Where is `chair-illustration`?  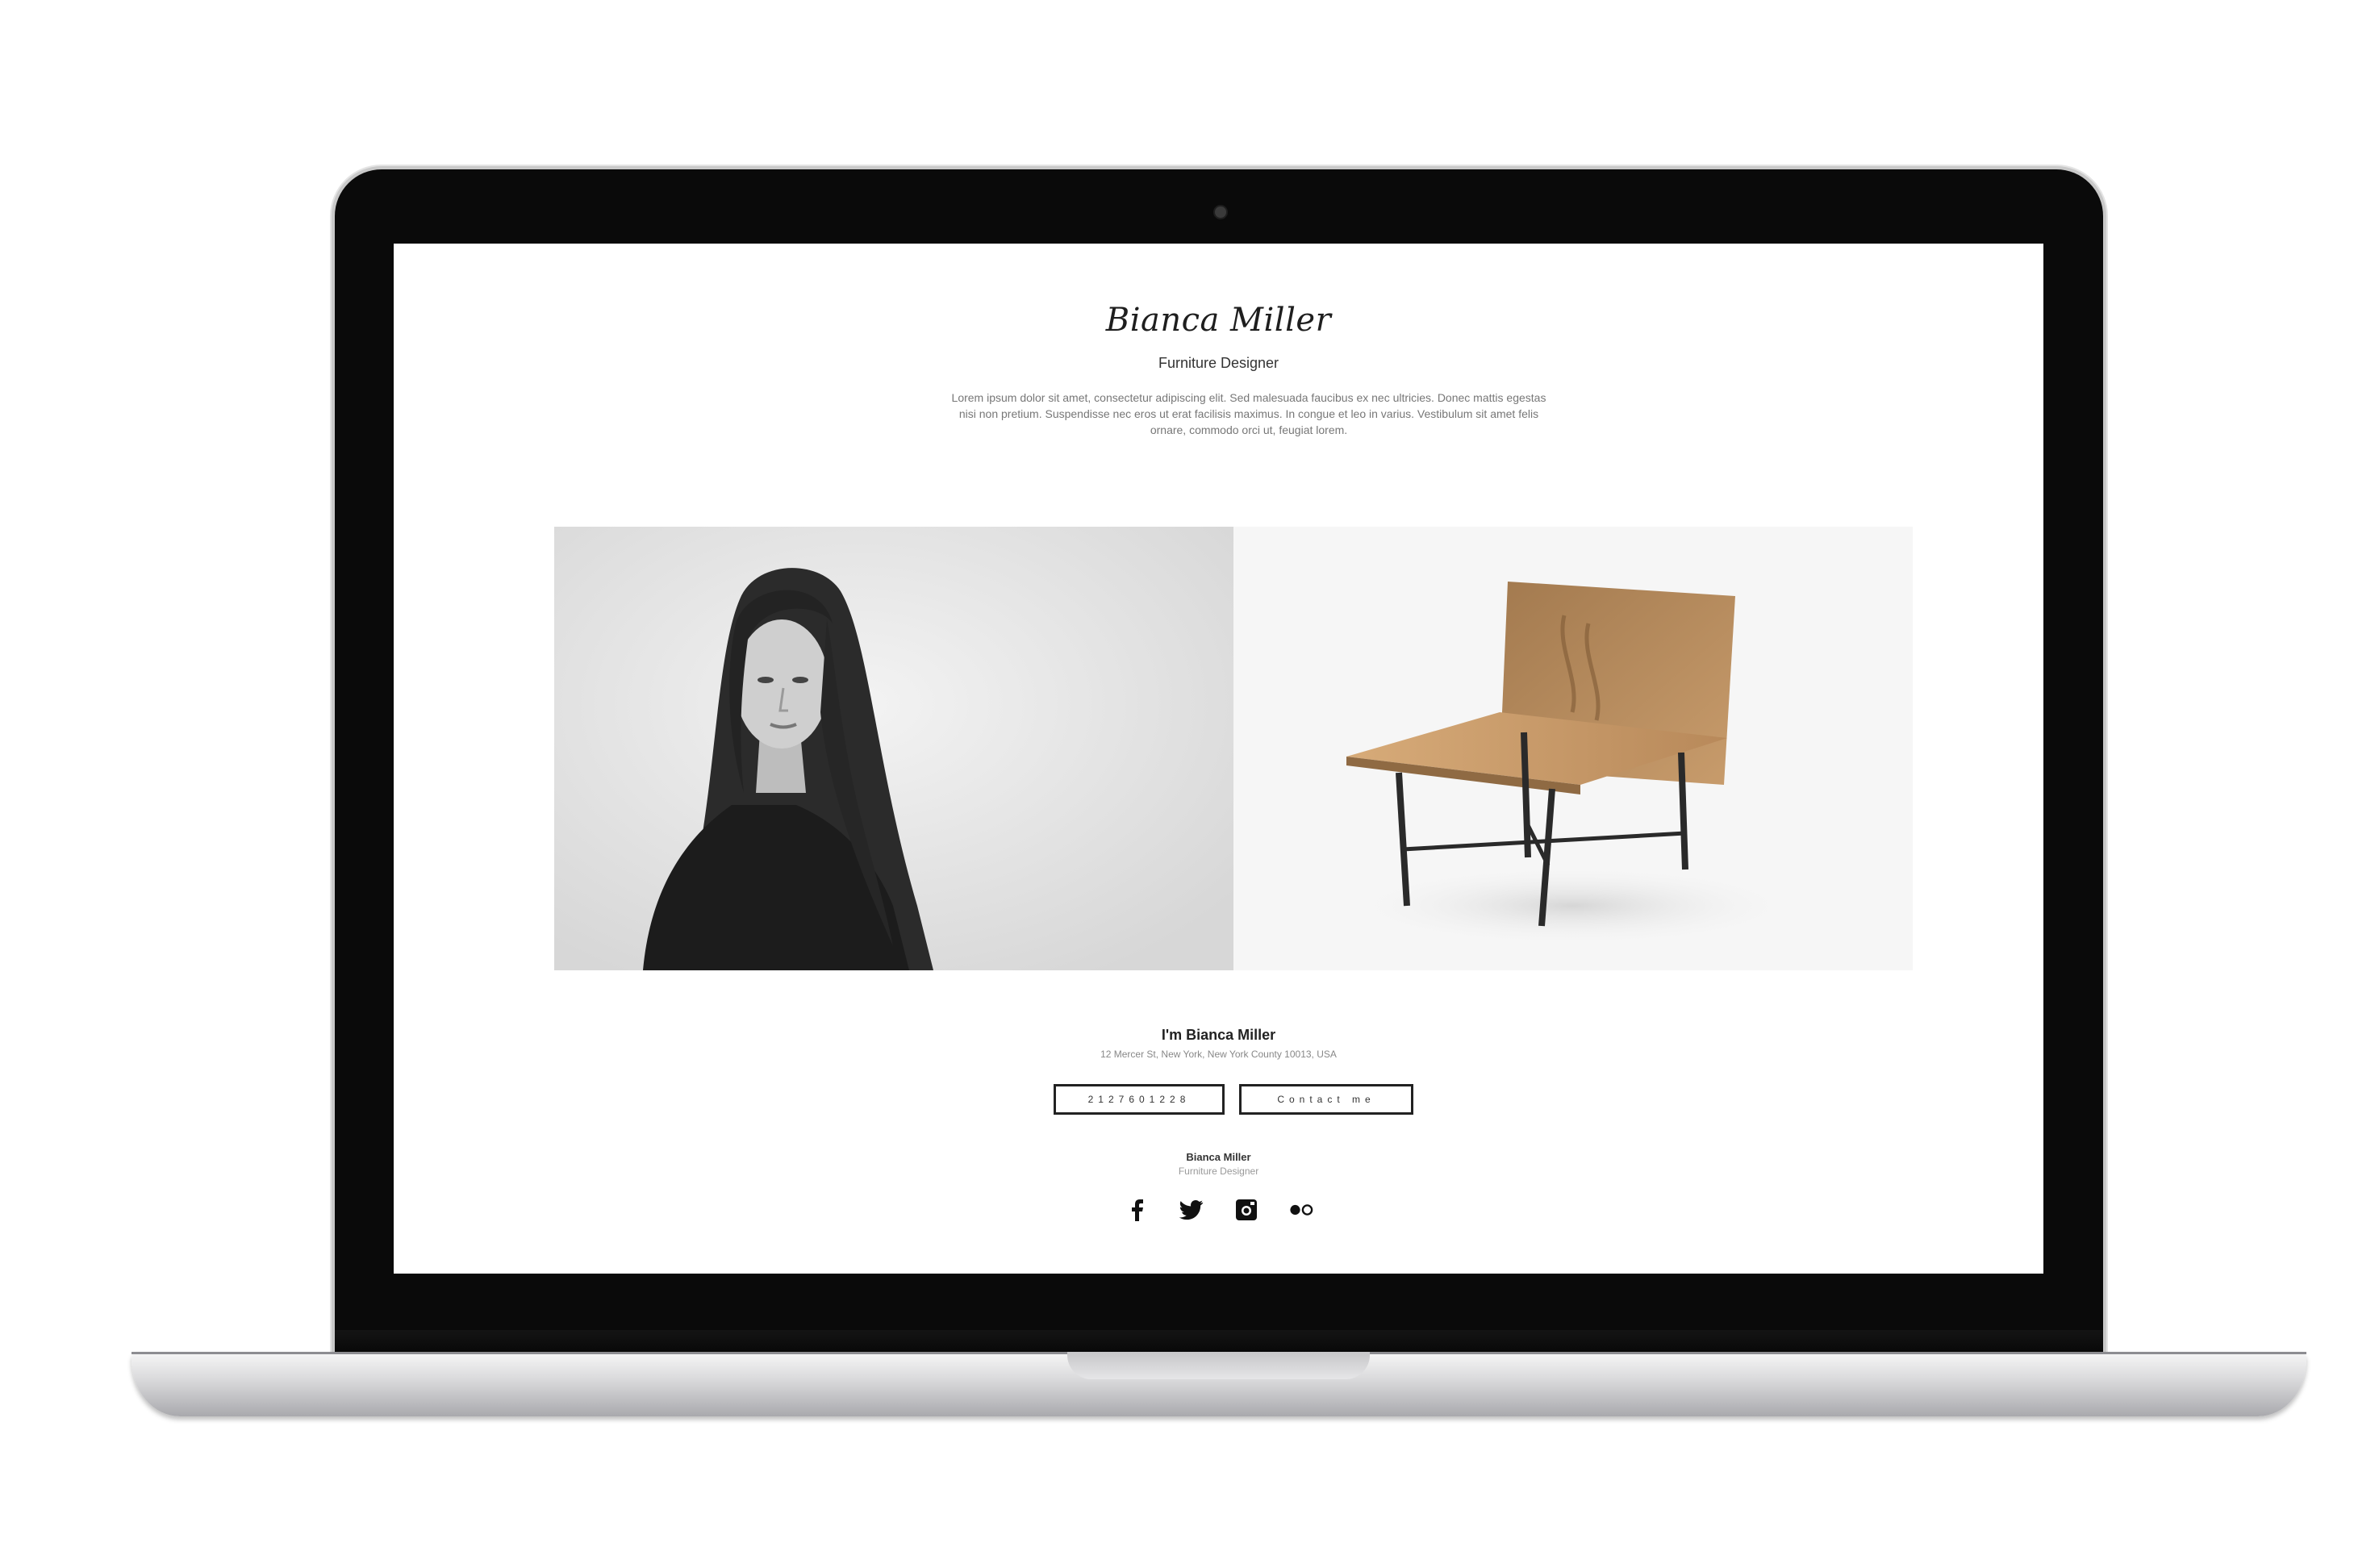
chair-illustration is located at coordinates (1573, 749).